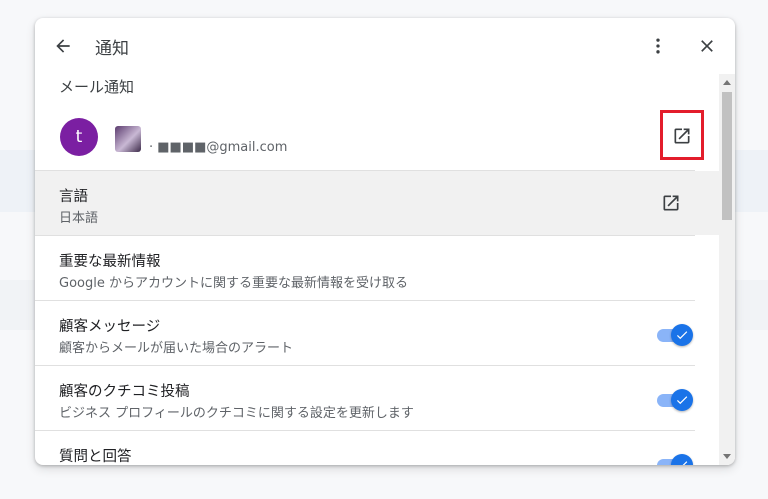 This screenshot has width=768, height=499. I want to click on more-vert-icon, so click(658, 46).